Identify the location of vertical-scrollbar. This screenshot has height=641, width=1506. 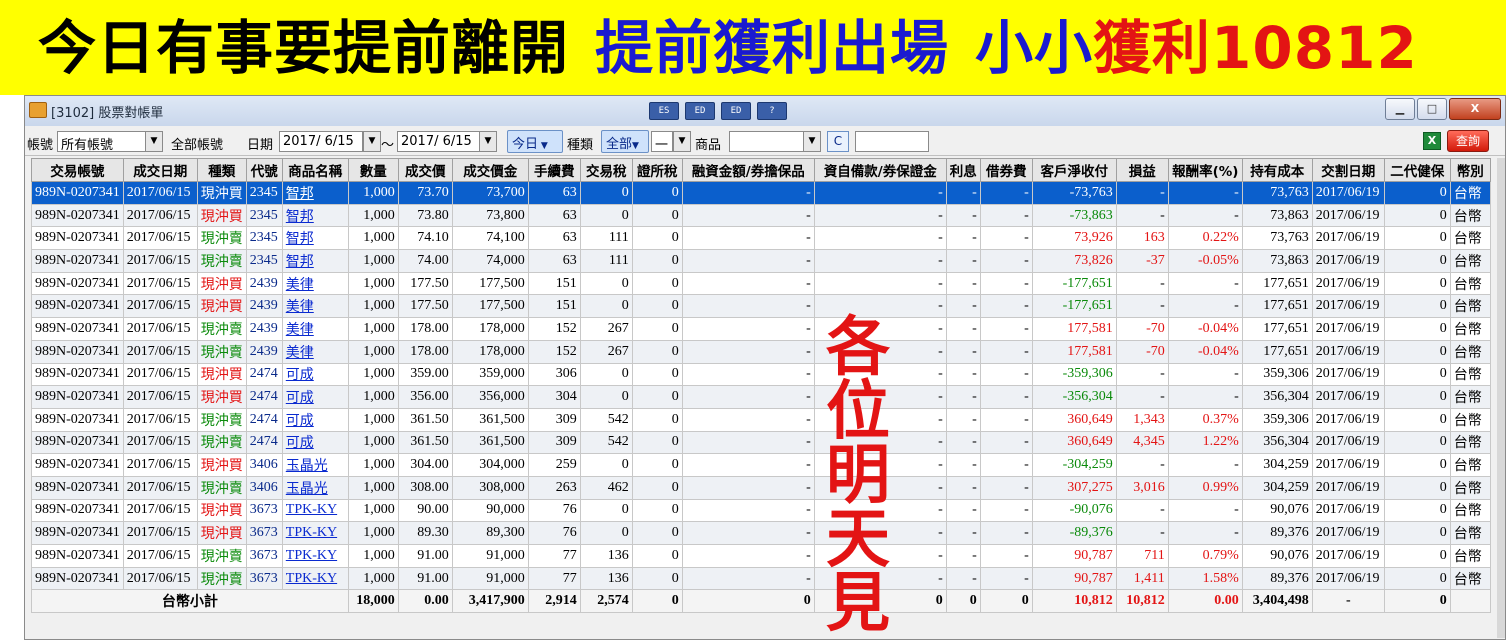
(1501, 398).